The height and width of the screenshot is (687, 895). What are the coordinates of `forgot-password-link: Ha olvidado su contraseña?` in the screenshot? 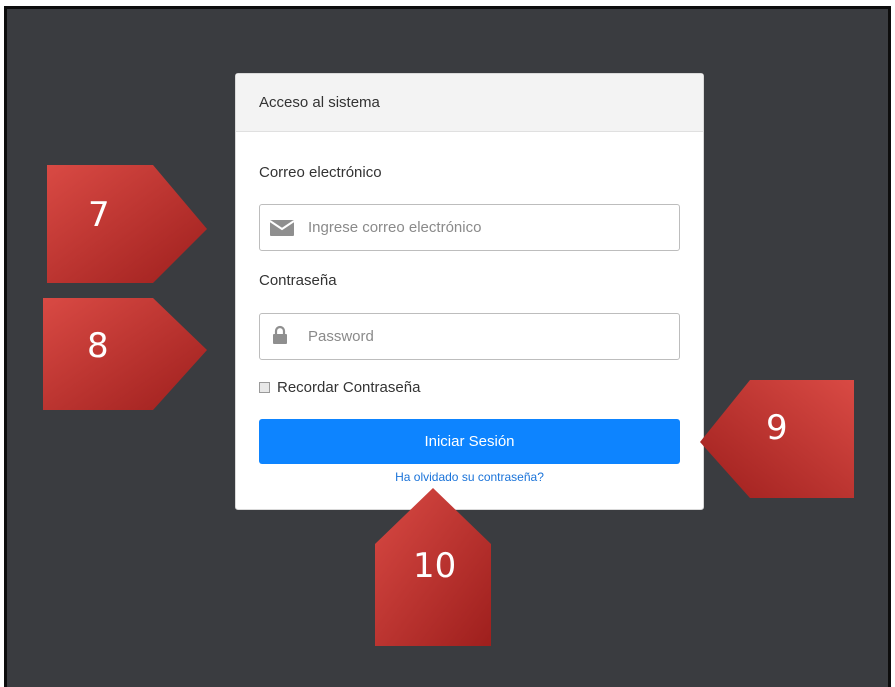 It's located at (469, 477).